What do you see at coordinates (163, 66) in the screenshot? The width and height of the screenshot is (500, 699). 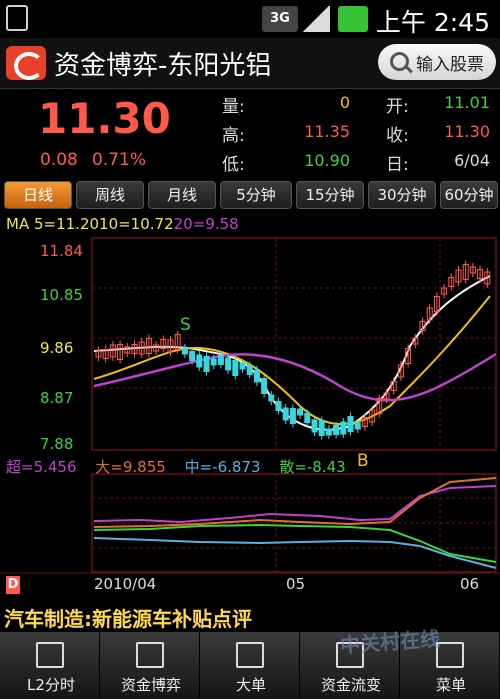 I see `page-title: 资金博弈-东阳光铝` at bounding box center [163, 66].